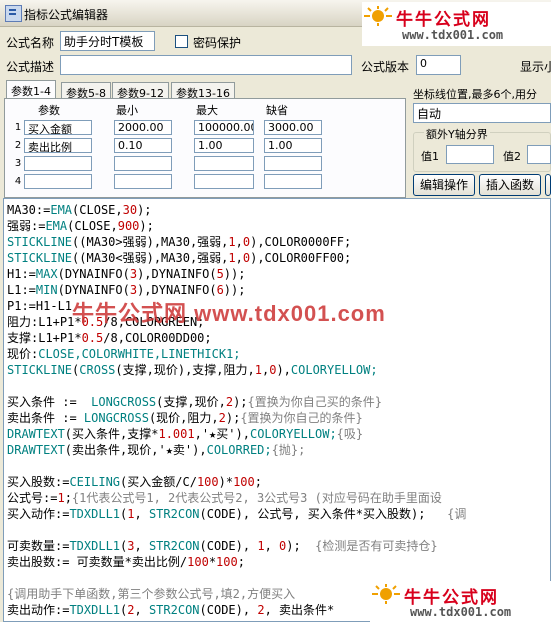  Describe the element at coordinates (181, 41) in the screenshot. I see `password-checkbox` at that location.